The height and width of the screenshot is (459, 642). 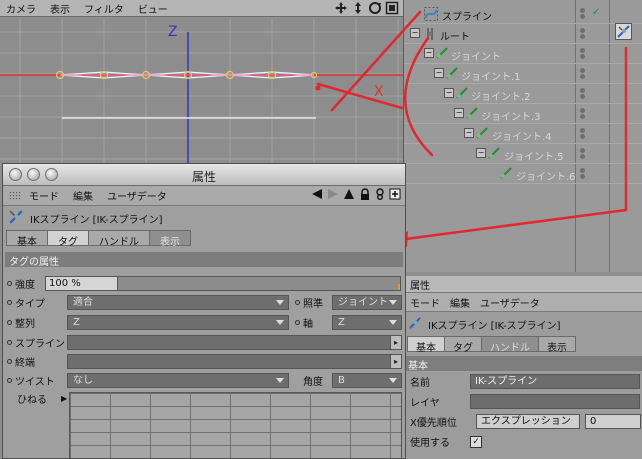 What do you see at coordinates (76, 322) in the screenshot?
I see `align-value: Z` at bounding box center [76, 322].